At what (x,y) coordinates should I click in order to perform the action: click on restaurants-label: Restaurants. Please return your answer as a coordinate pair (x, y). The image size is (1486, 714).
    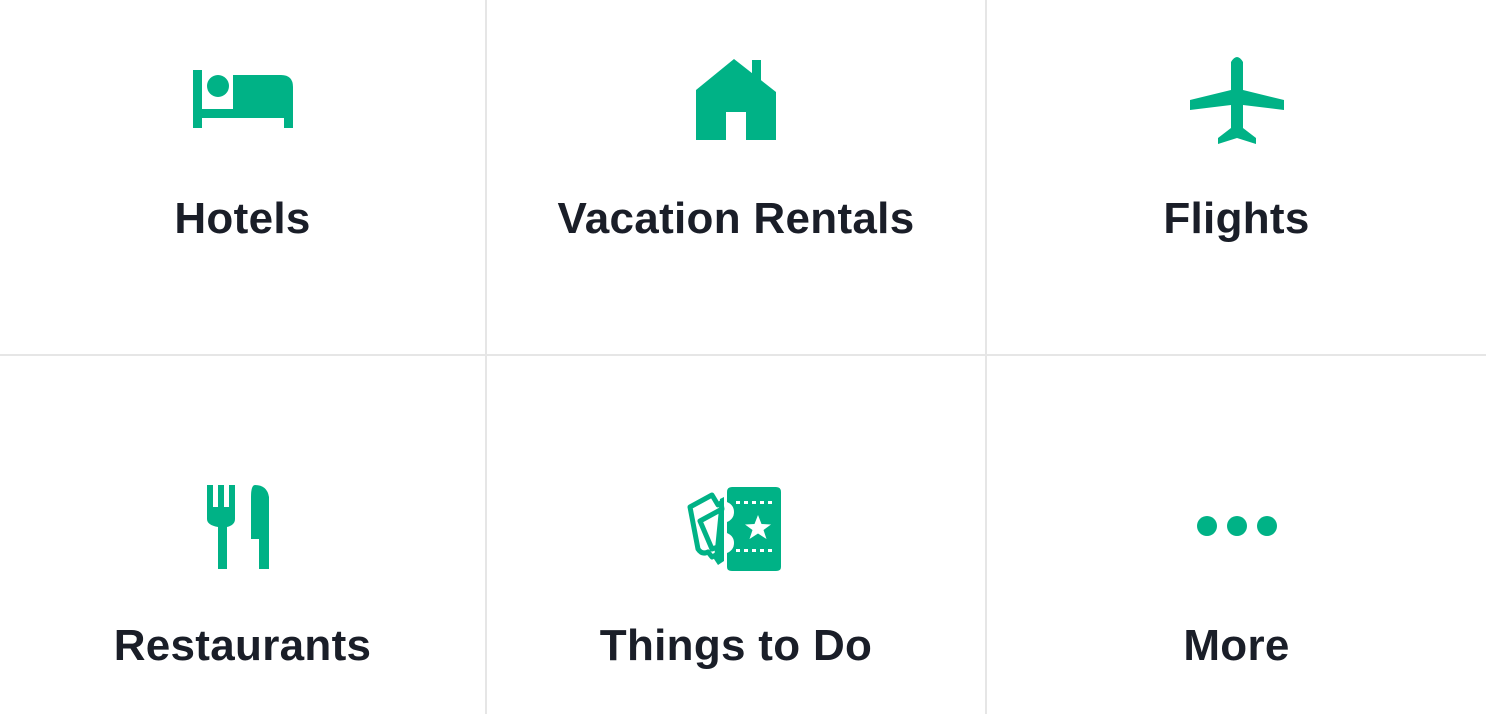
    Looking at the image, I should click on (242, 645).